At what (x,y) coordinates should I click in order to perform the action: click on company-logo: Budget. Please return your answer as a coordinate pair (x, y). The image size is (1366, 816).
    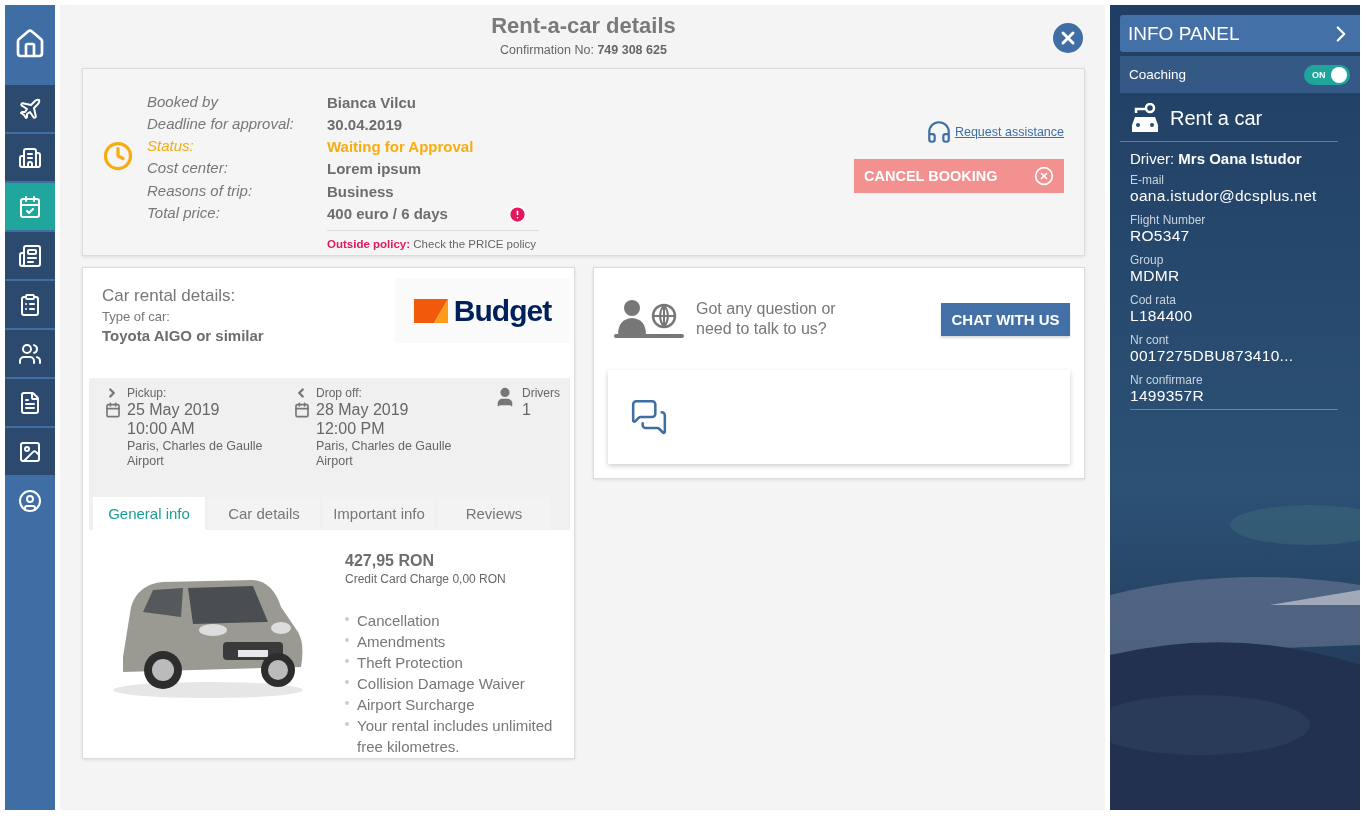
    Looking at the image, I should click on (482, 310).